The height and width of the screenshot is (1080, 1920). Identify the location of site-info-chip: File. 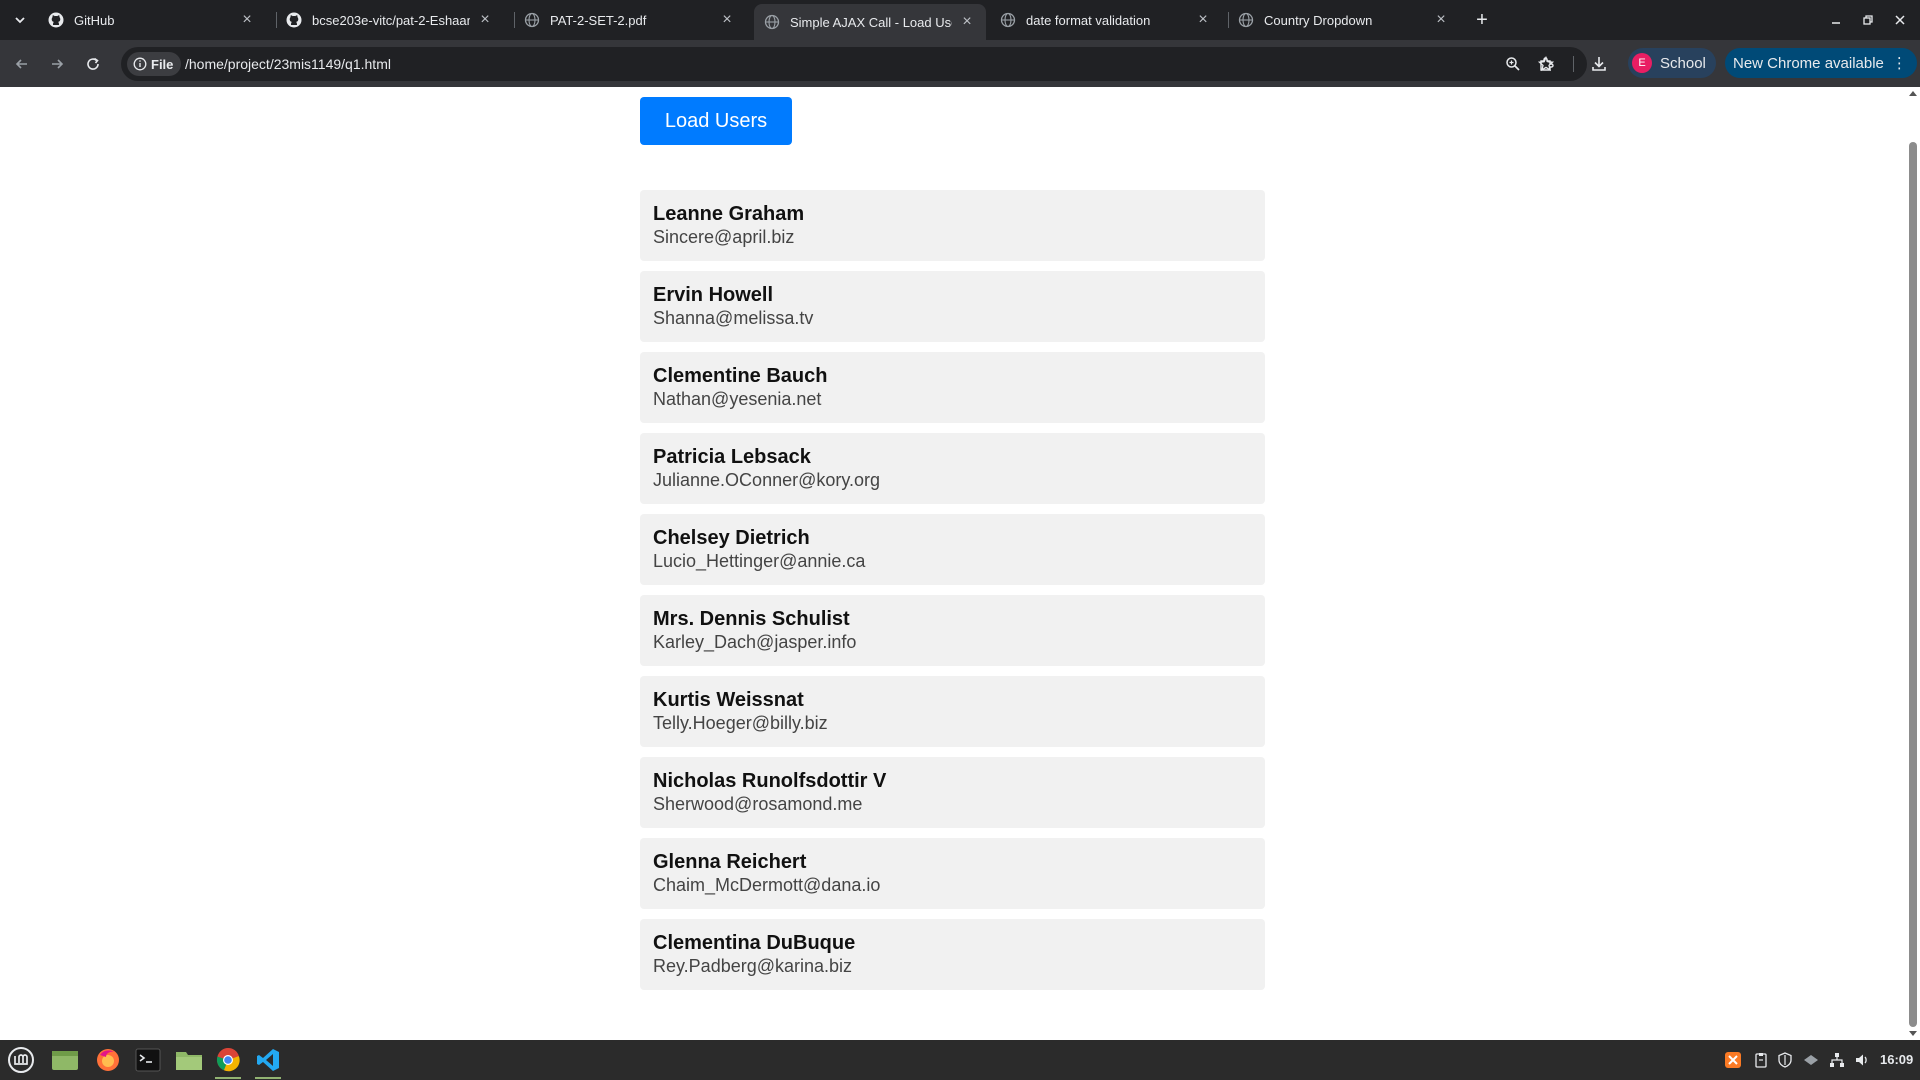
(154, 64).